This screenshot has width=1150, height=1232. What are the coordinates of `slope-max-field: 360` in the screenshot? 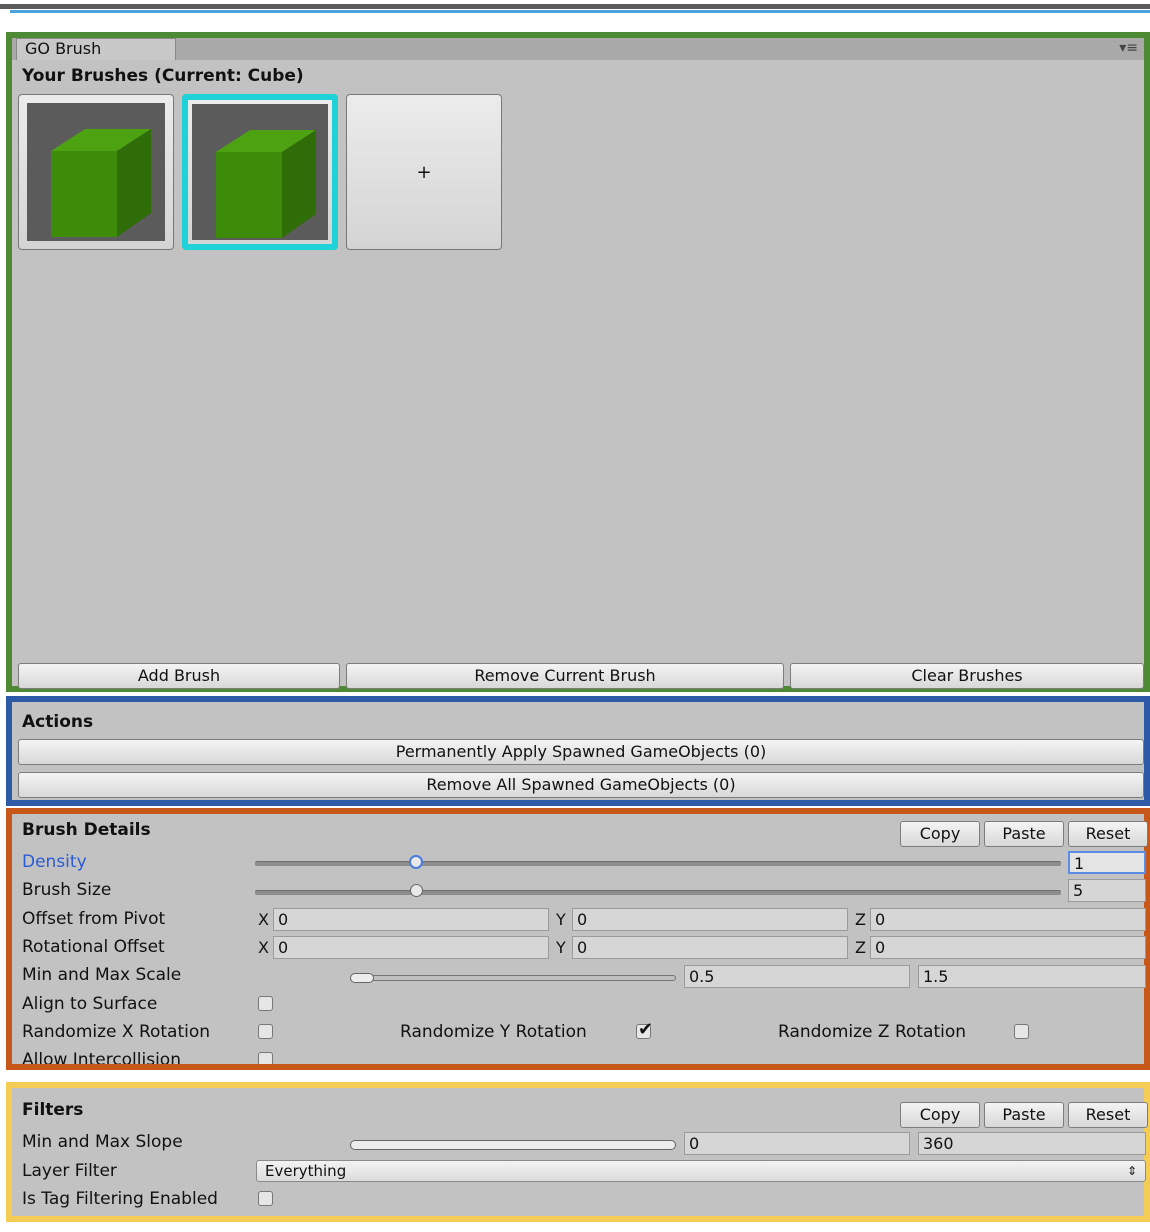 It's located at (1032, 1143).